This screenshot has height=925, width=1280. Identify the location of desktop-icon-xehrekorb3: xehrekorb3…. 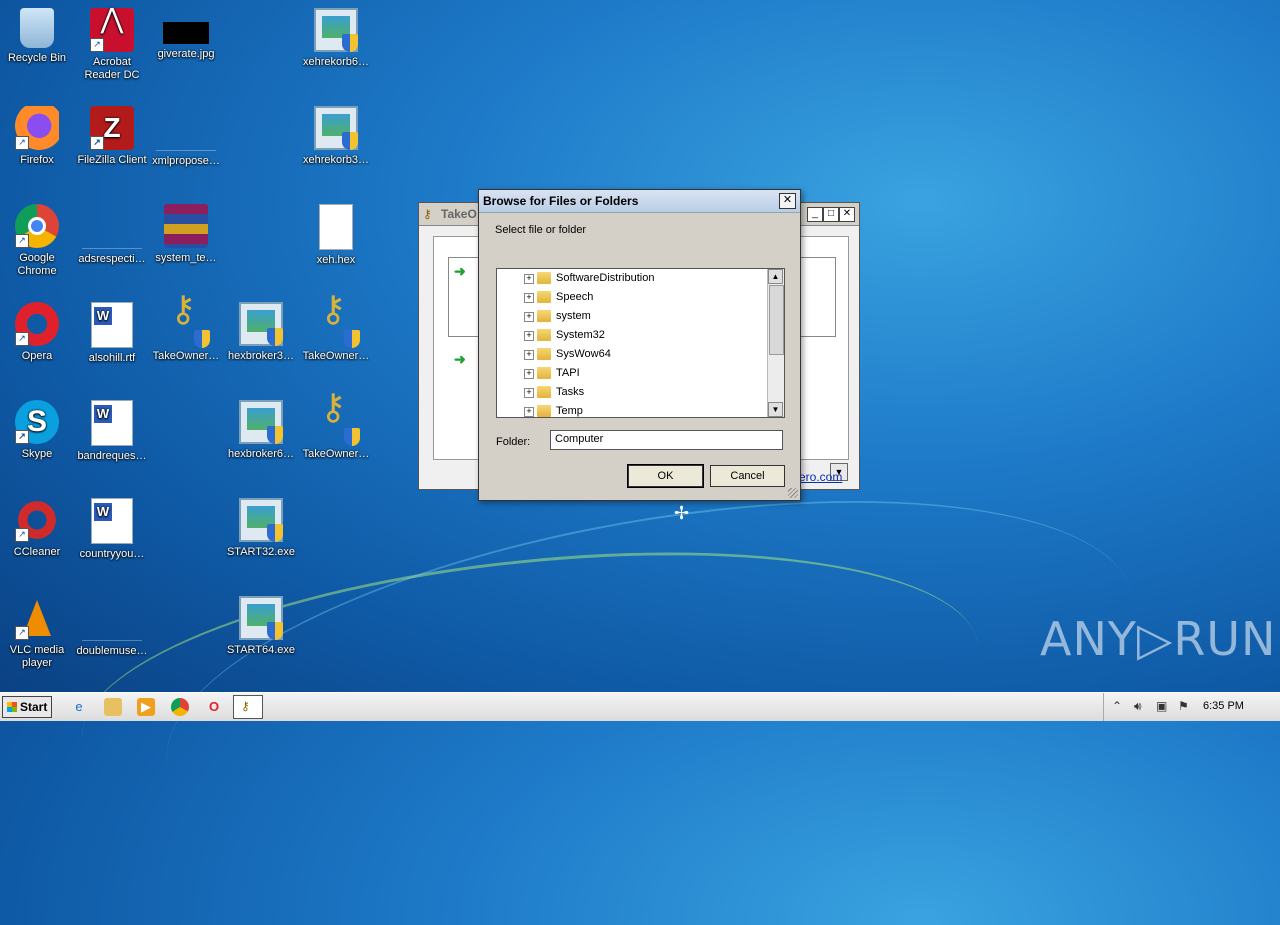
(336, 136).